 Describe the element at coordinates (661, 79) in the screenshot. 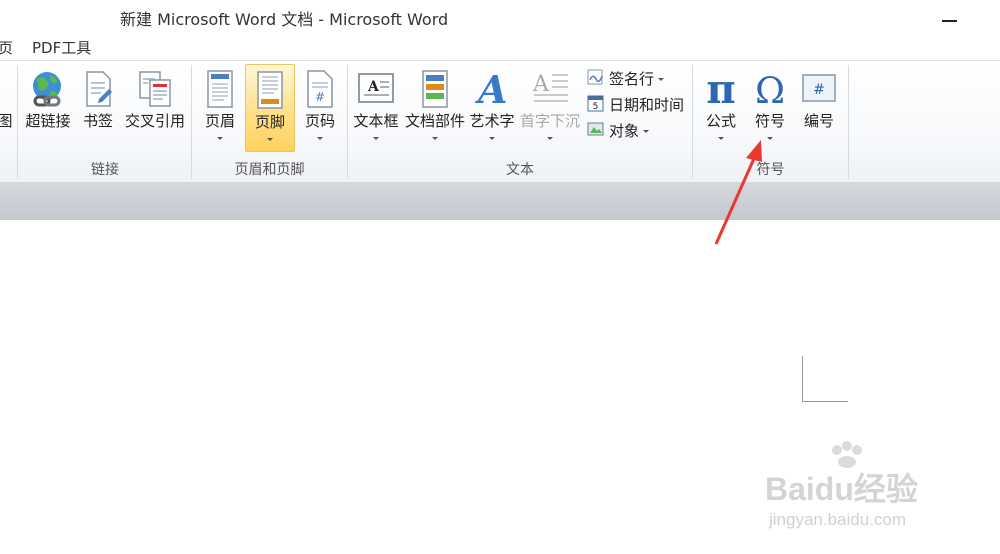

I see `signature-dropdown-arrow` at that location.